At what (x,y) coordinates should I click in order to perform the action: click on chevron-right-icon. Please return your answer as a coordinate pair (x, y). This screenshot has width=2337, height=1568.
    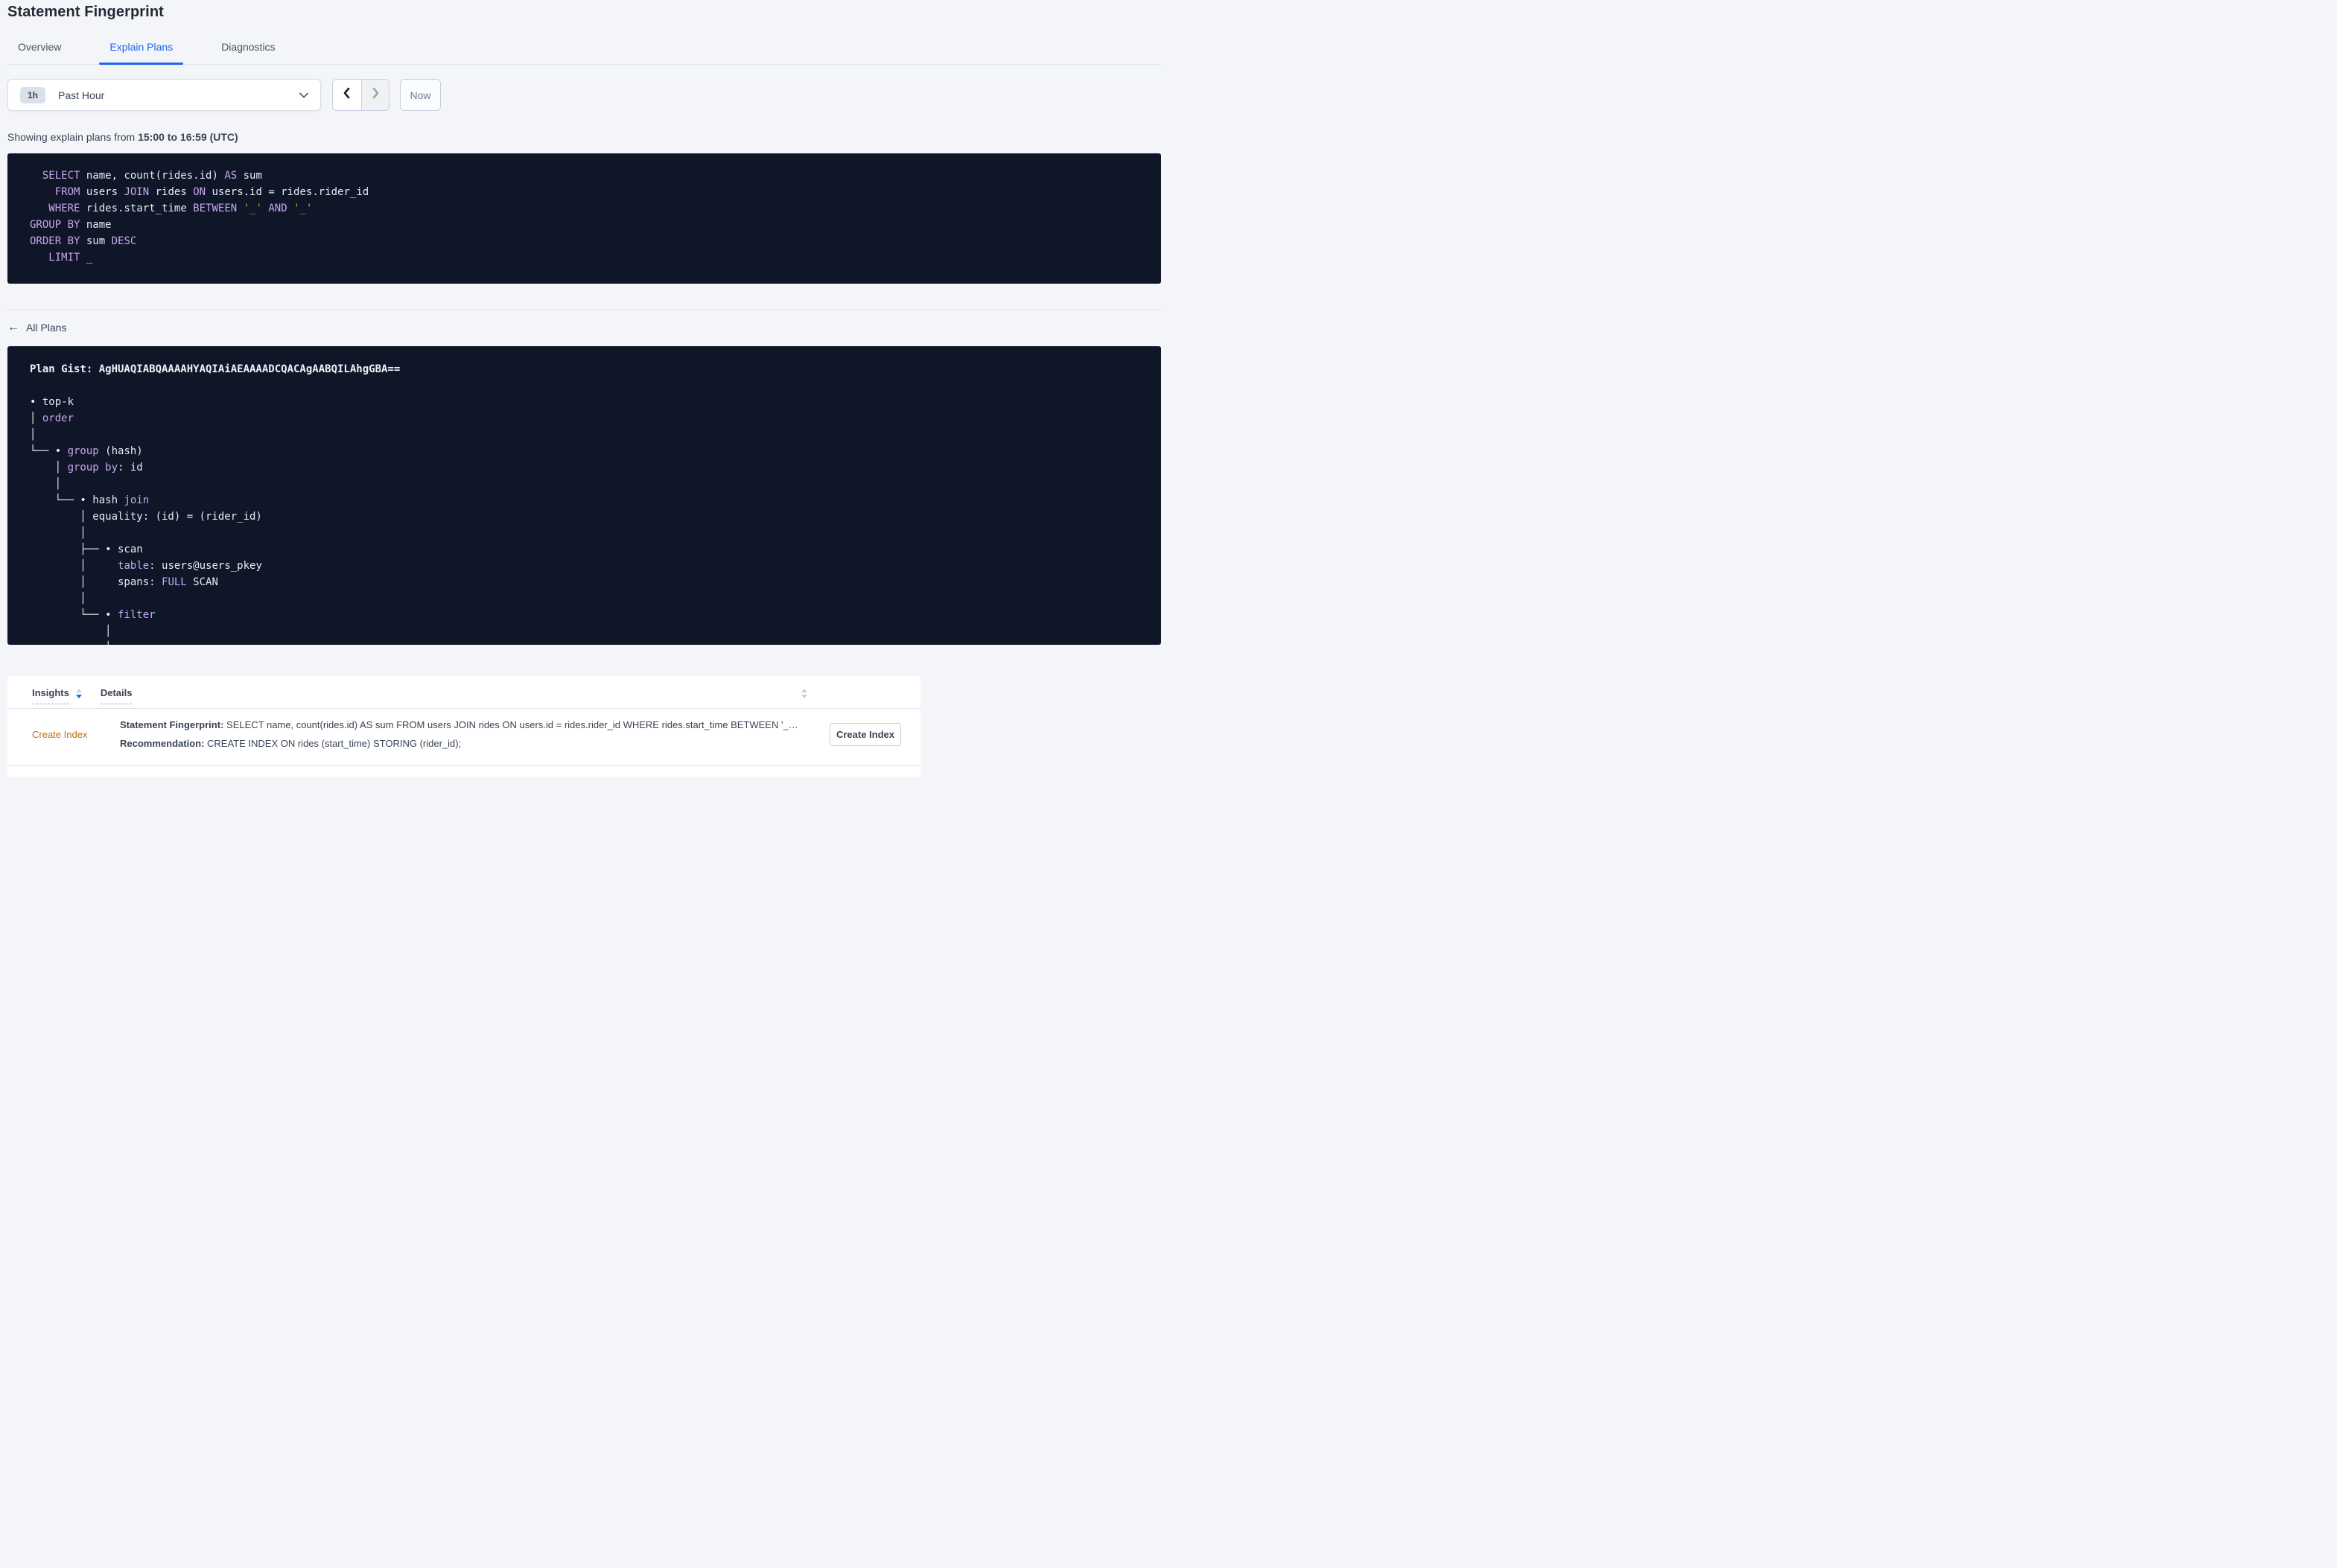
    Looking at the image, I should click on (376, 95).